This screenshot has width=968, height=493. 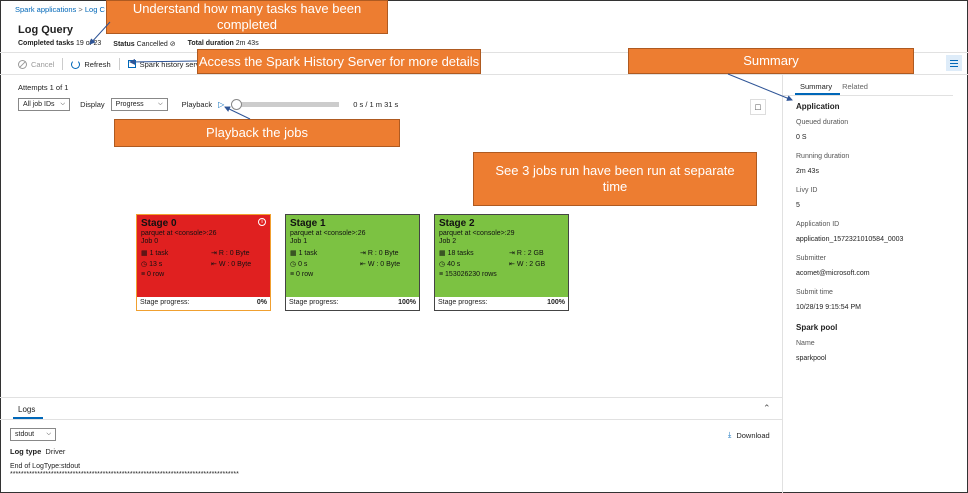 What do you see at coordinates (91, 64) in the screenshot?
I see `refresh-button: Refresh` at bounding box center [91, 64].